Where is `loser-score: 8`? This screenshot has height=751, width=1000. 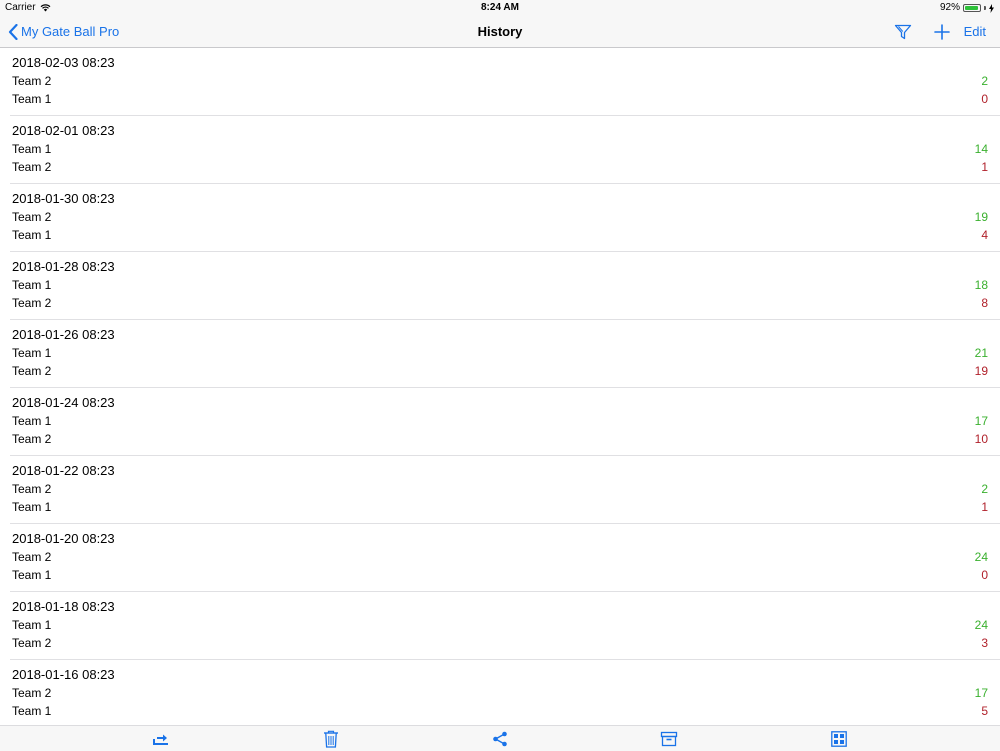 loser-score: 8 is located at coordinates (984, 303).